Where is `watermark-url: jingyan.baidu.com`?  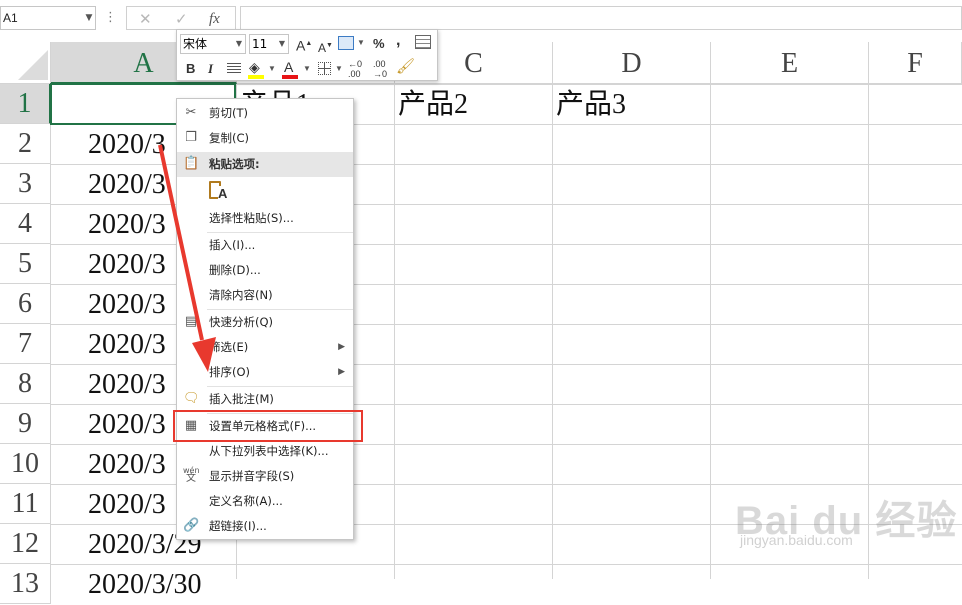 watermark-url: jingyan.baidu.com is located at coordinates (796, 540).